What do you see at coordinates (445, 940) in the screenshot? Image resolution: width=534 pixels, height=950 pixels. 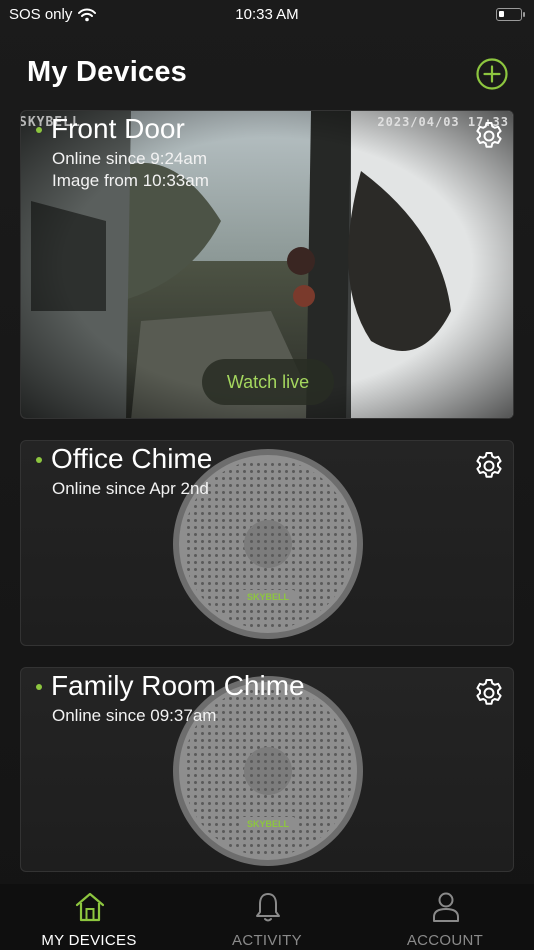 I see `tab-label: ACCOUNT` at bounding box center [445, 940].